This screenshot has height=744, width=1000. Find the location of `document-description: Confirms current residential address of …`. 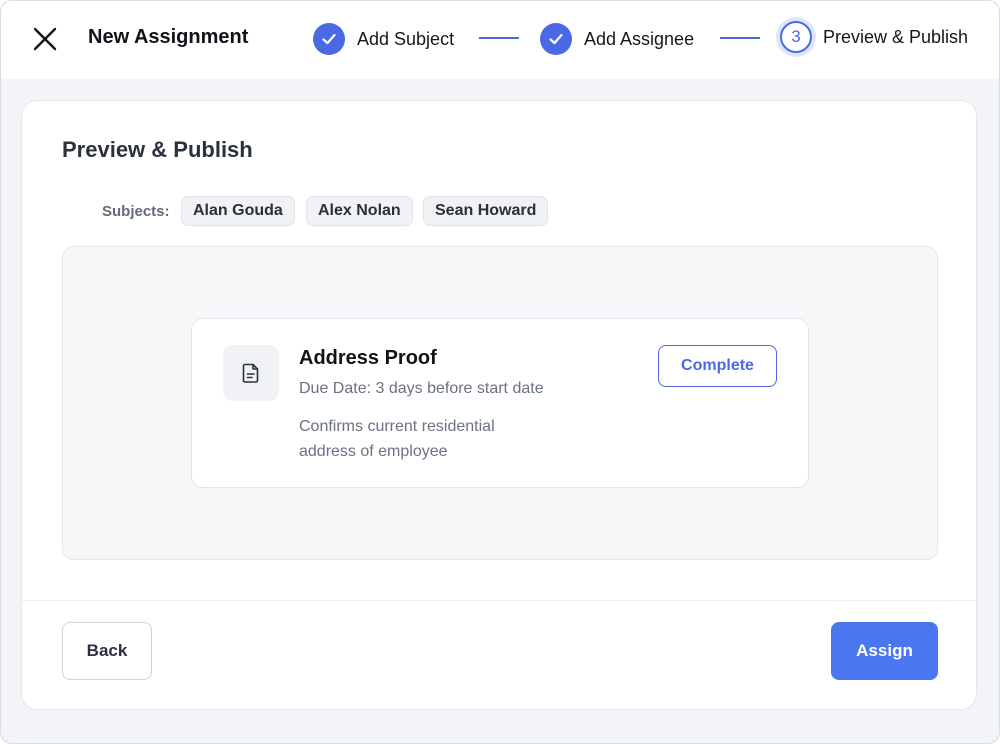

document-description: Confirms current residential address of … is located at coordinates (397, 439).